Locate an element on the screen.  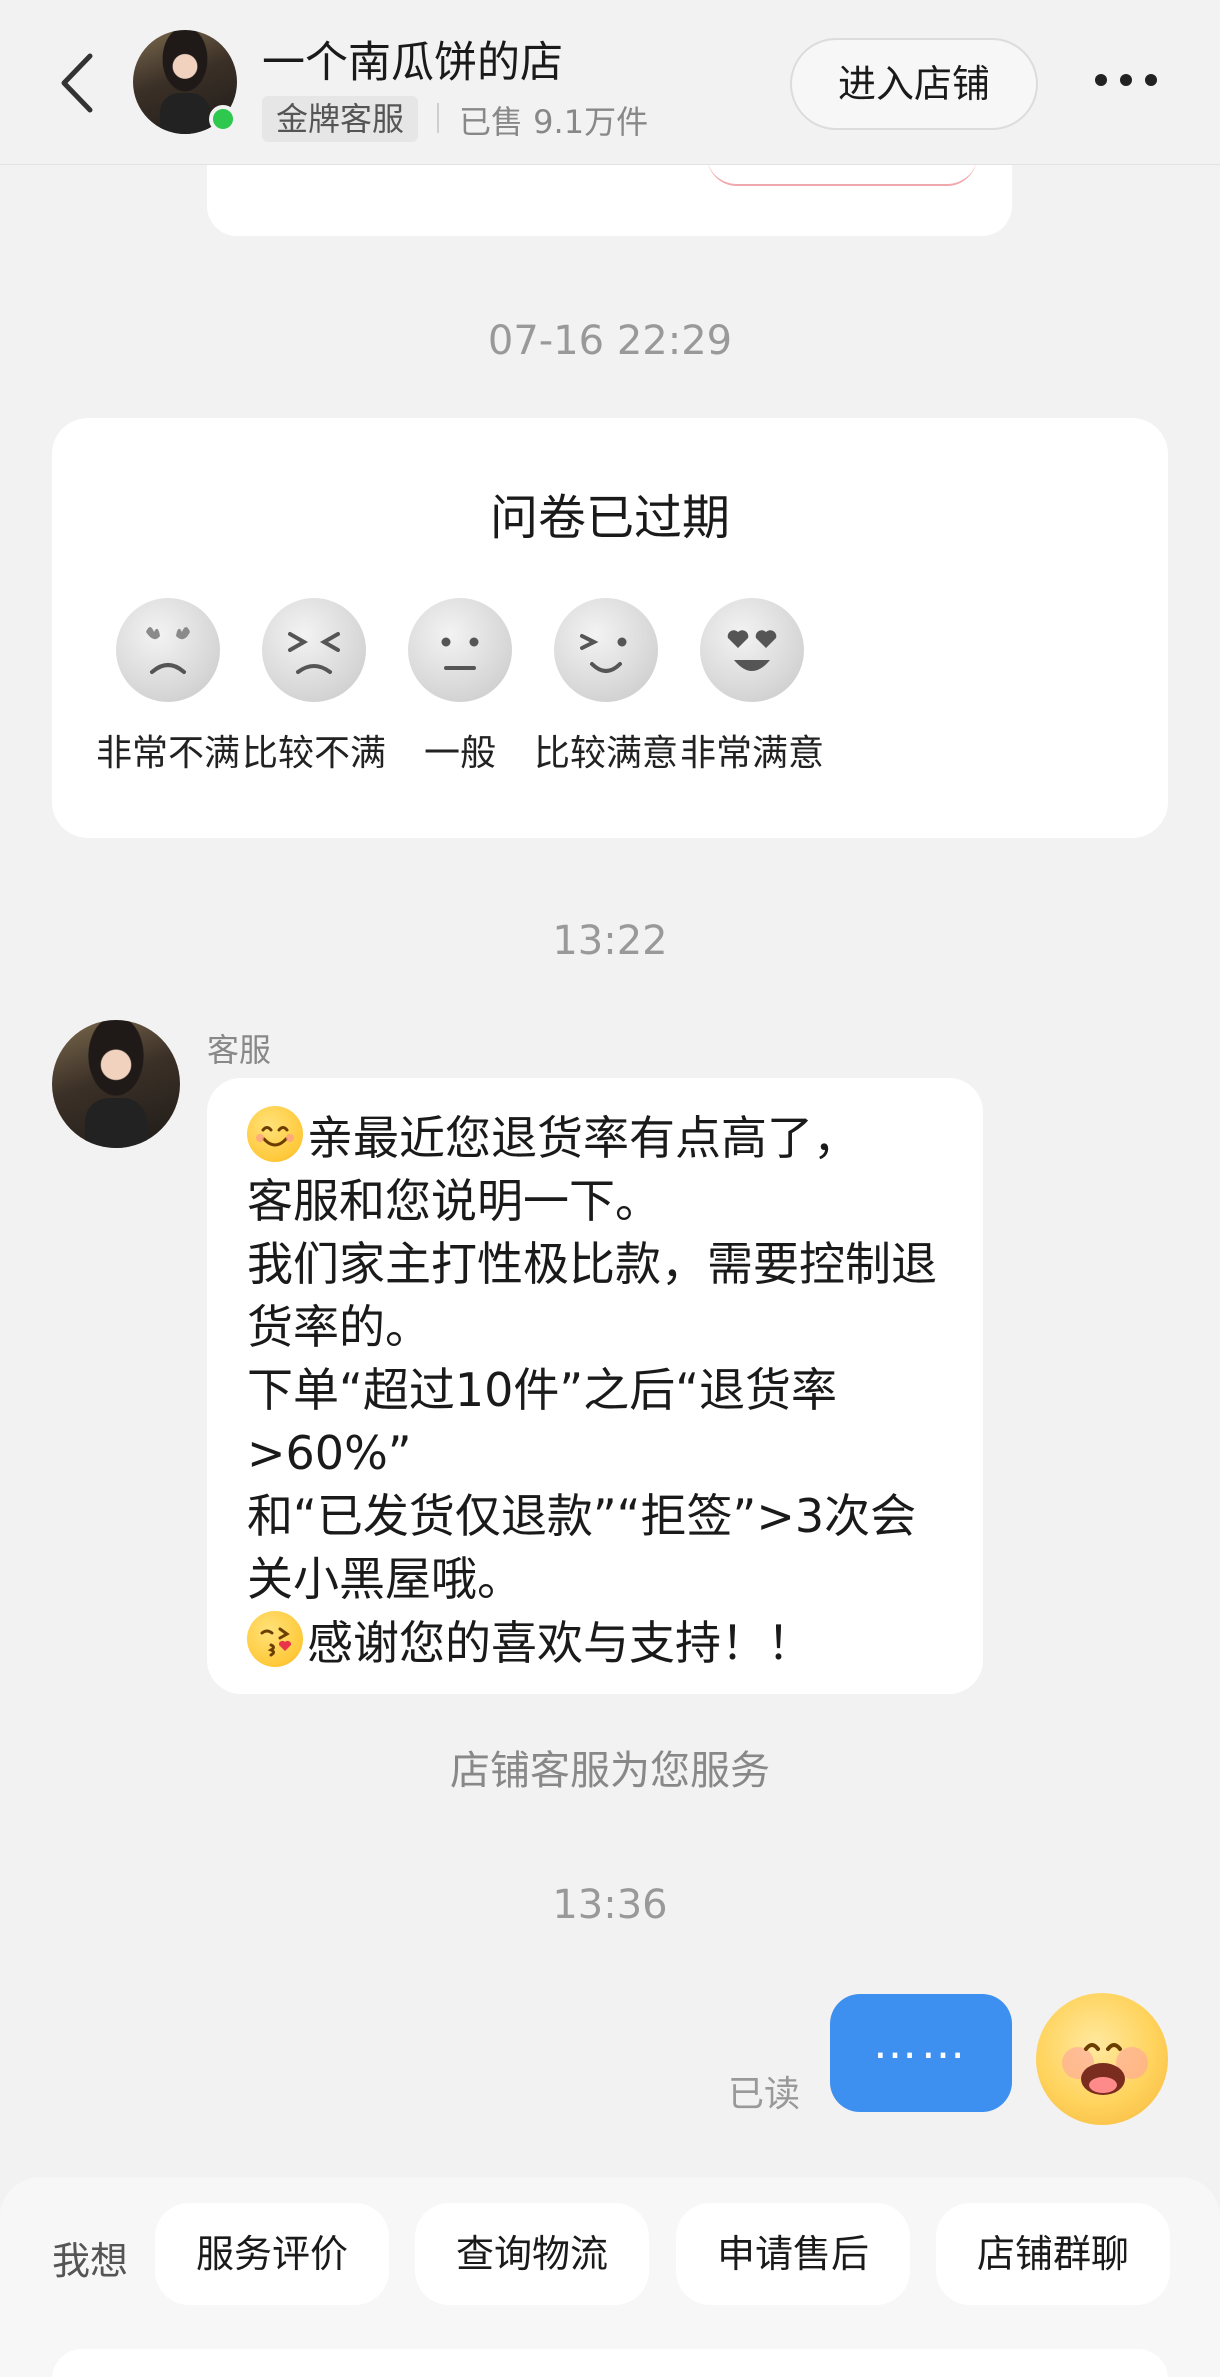
rating-label: 非常满意 is located at coordinates (751, 753).